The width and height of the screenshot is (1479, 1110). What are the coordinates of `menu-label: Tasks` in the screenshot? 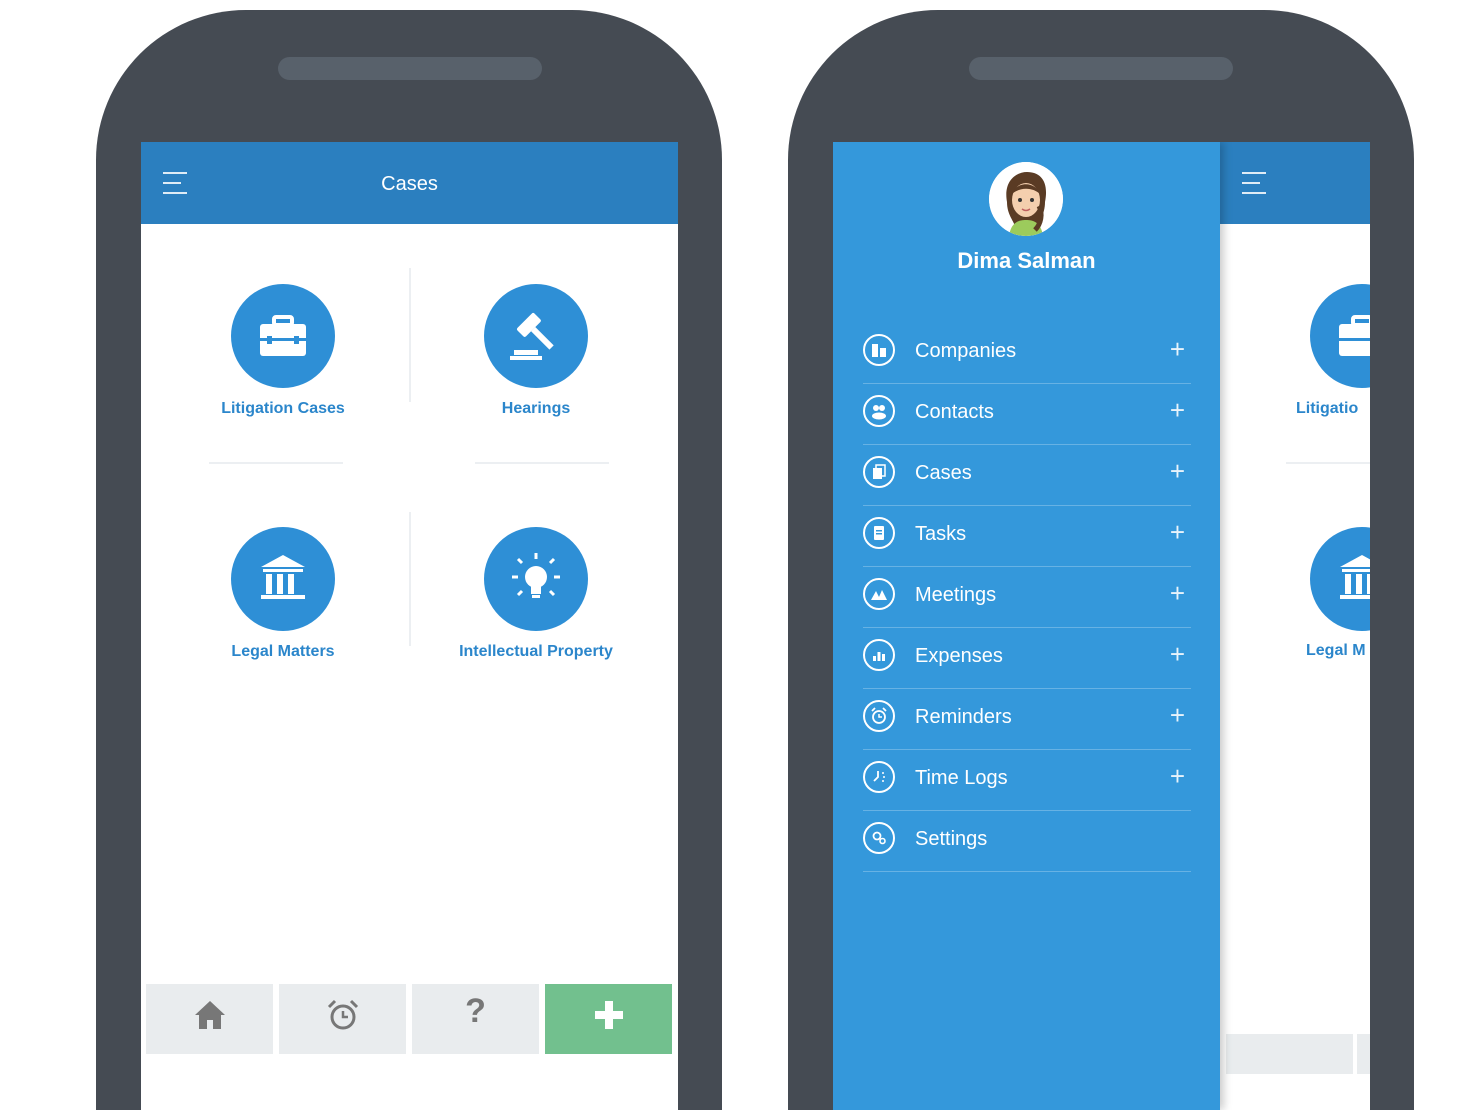 It's located at (941, 534).